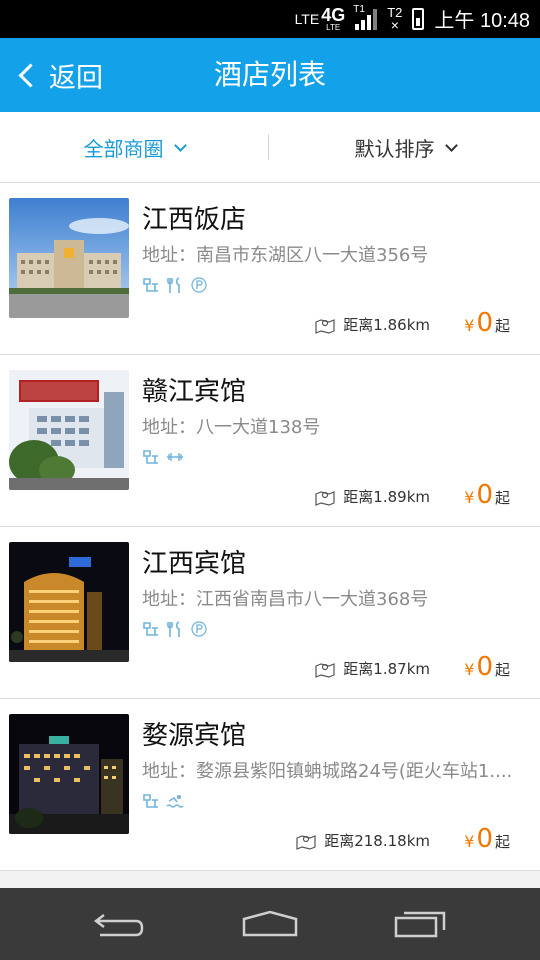  Describe the element at coordinates (372, 668) in the screenshot. I see `distance: 距离1.87km` at that location.